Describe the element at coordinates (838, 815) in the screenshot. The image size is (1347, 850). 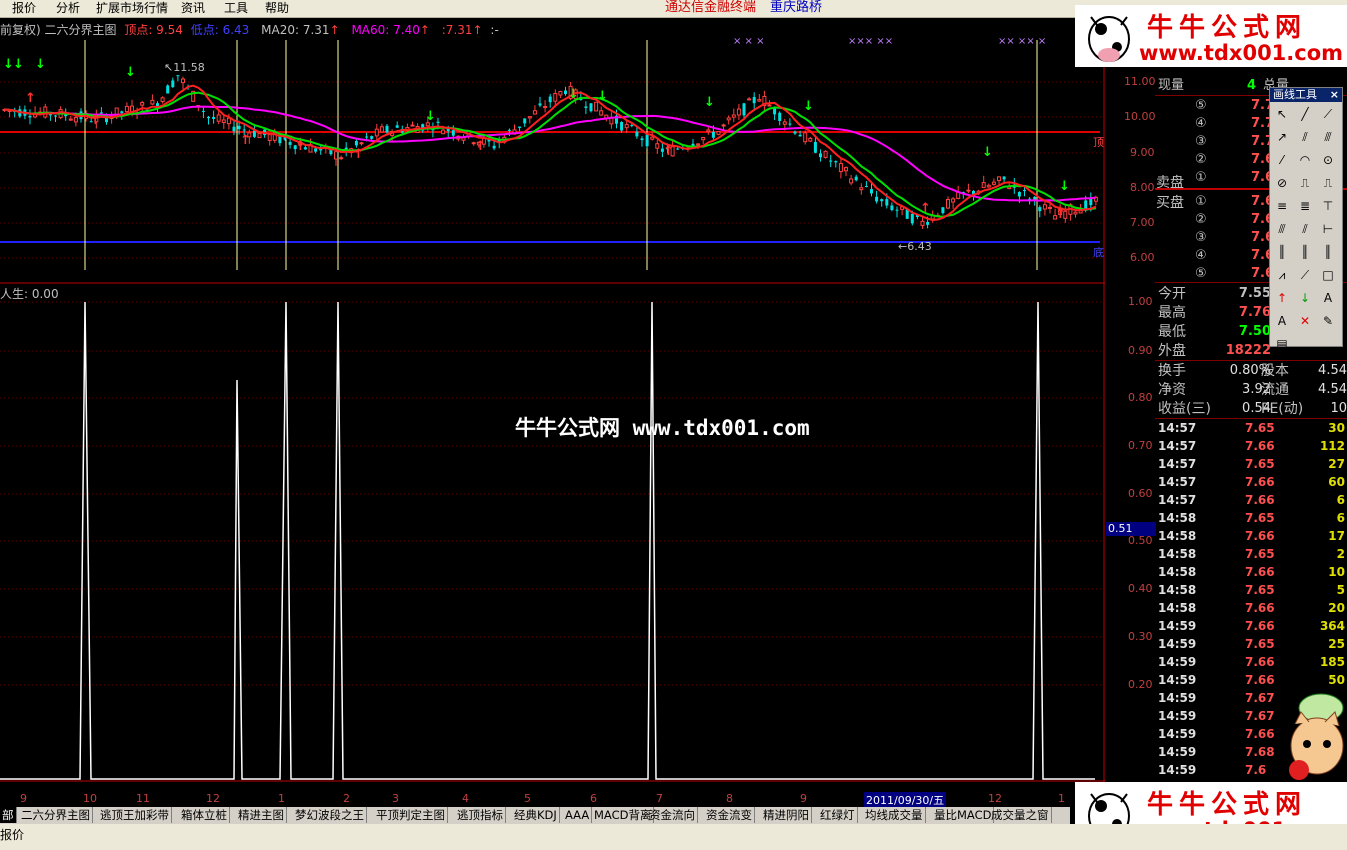
I see `indicator-tab: 红绿灯` at that location.